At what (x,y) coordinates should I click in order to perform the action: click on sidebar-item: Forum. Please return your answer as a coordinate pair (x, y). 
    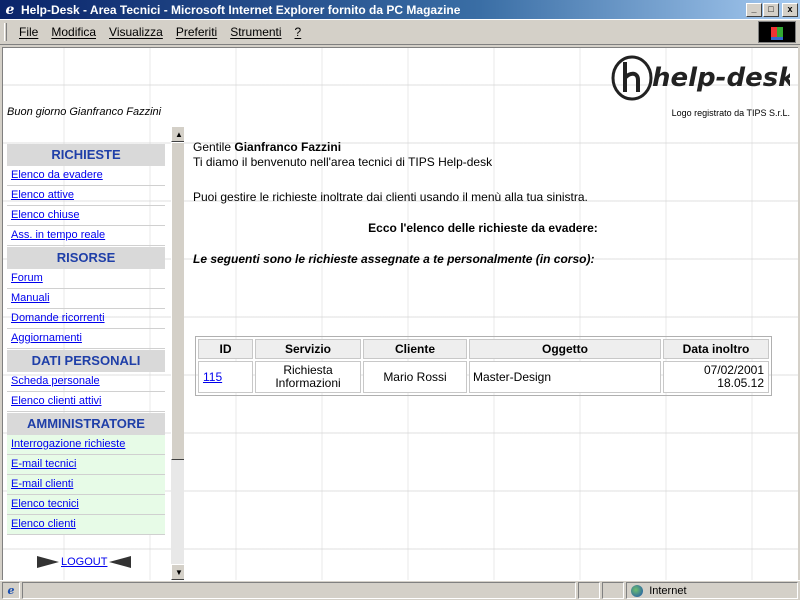
    Looking at the image, I should click on (86, 279).